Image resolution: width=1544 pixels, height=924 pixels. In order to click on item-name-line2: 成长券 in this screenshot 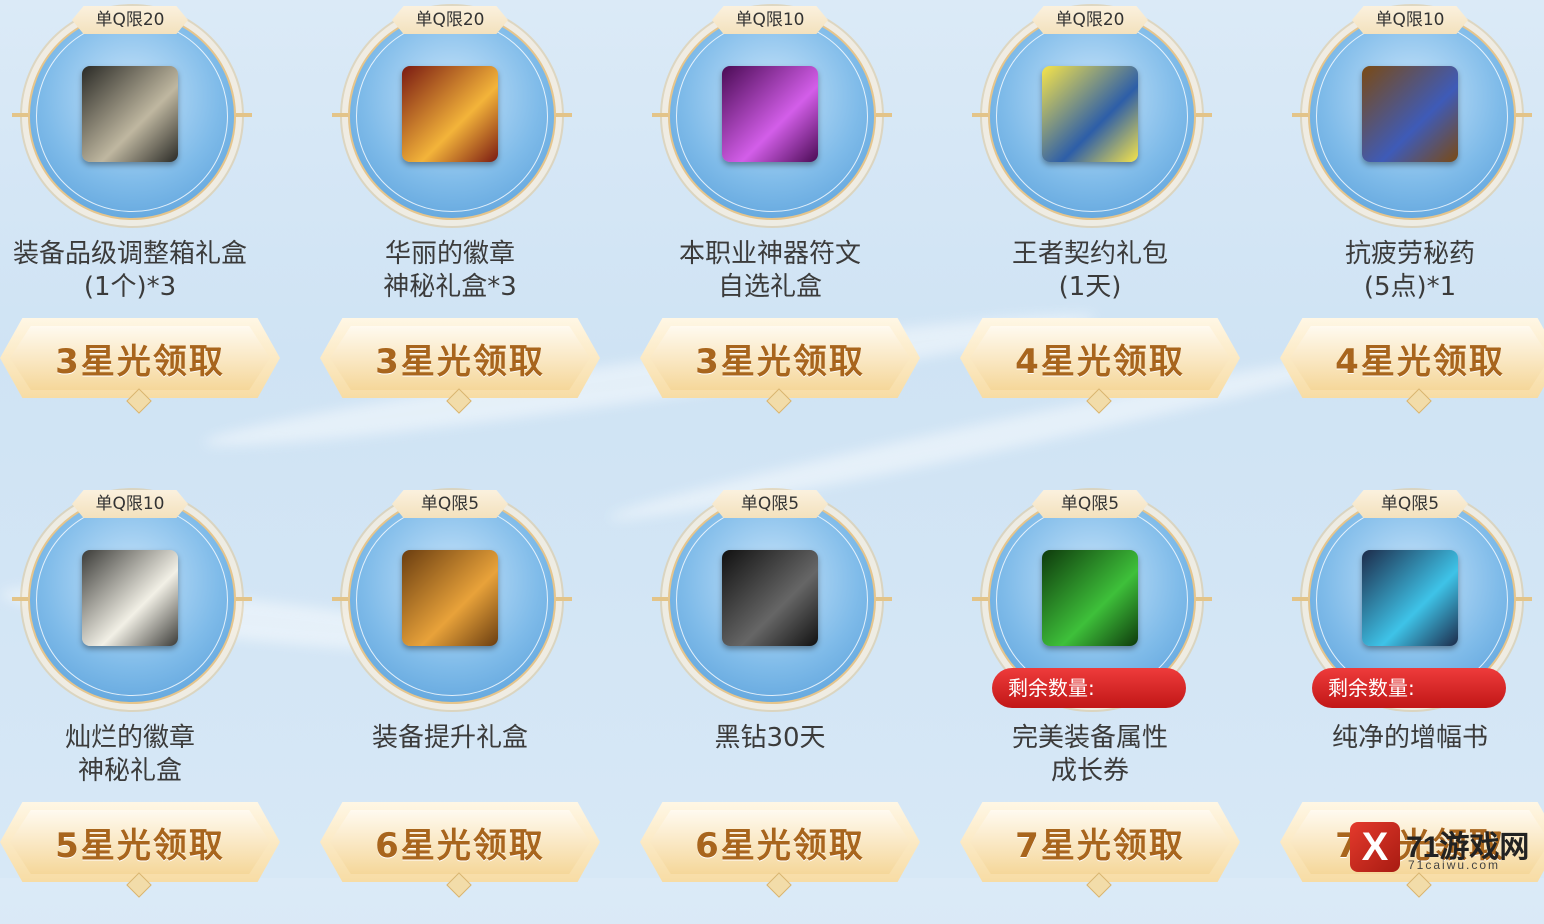, I will do `click(1089, 771)`.